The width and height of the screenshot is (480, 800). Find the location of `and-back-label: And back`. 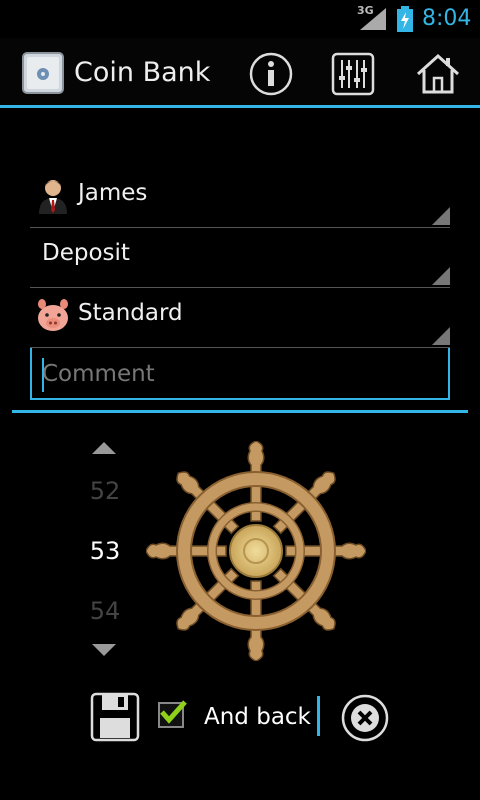

and-back-label: And back is located at coordinates (257, 717).